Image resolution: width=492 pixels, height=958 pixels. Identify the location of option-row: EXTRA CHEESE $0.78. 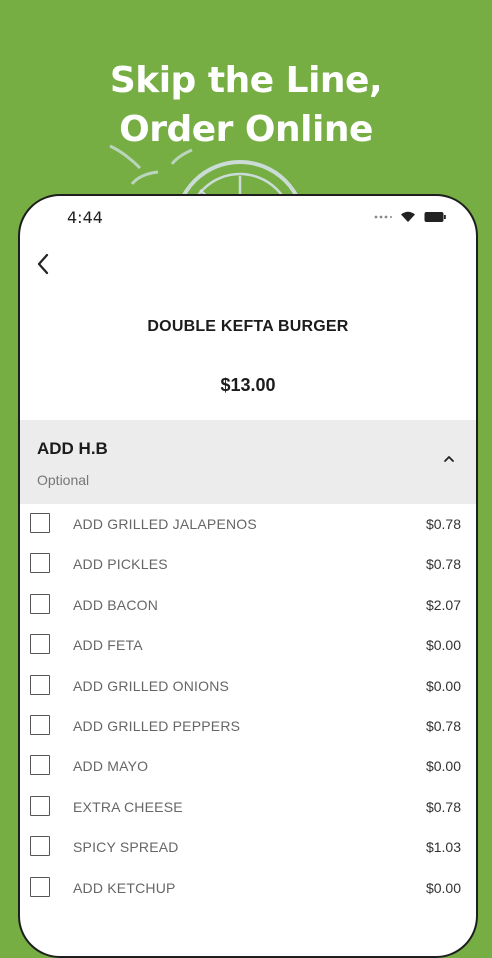
(248, 807).